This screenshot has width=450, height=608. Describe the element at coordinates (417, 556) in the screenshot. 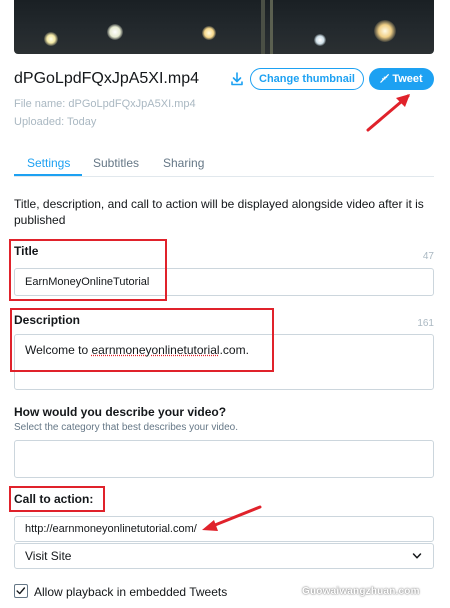

I see `chevron-down-icon` at that location.